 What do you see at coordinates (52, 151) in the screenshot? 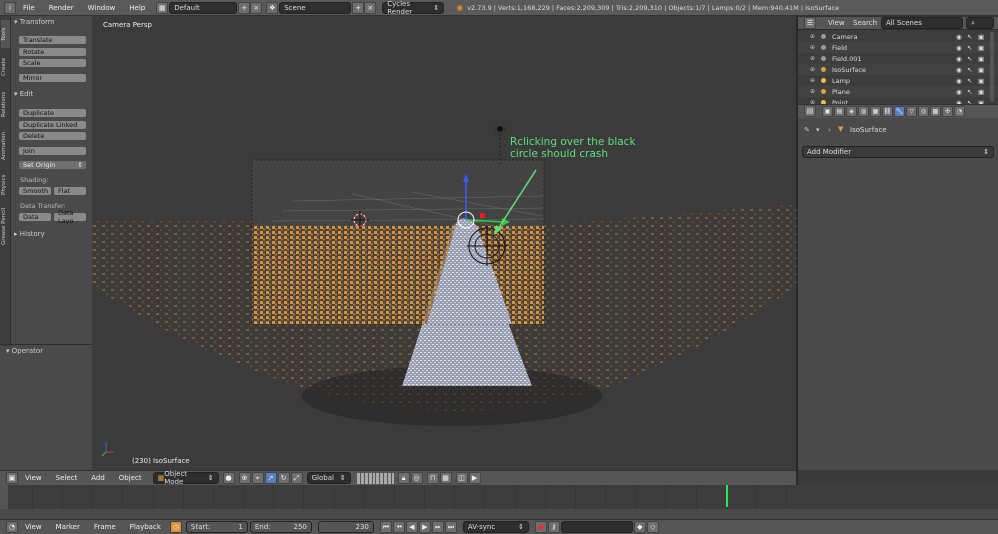
I see `join-button: Join` at bounding box center [52, 151].